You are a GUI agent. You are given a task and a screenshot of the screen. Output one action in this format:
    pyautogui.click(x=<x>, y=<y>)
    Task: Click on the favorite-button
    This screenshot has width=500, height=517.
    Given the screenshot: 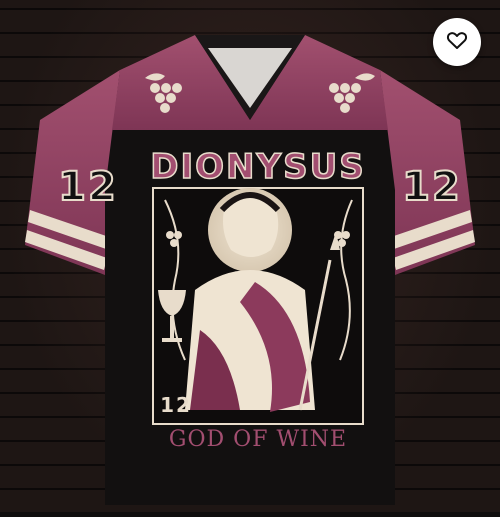 What is the action you would take?
    pyautogui.click(x=457, y=42)
    